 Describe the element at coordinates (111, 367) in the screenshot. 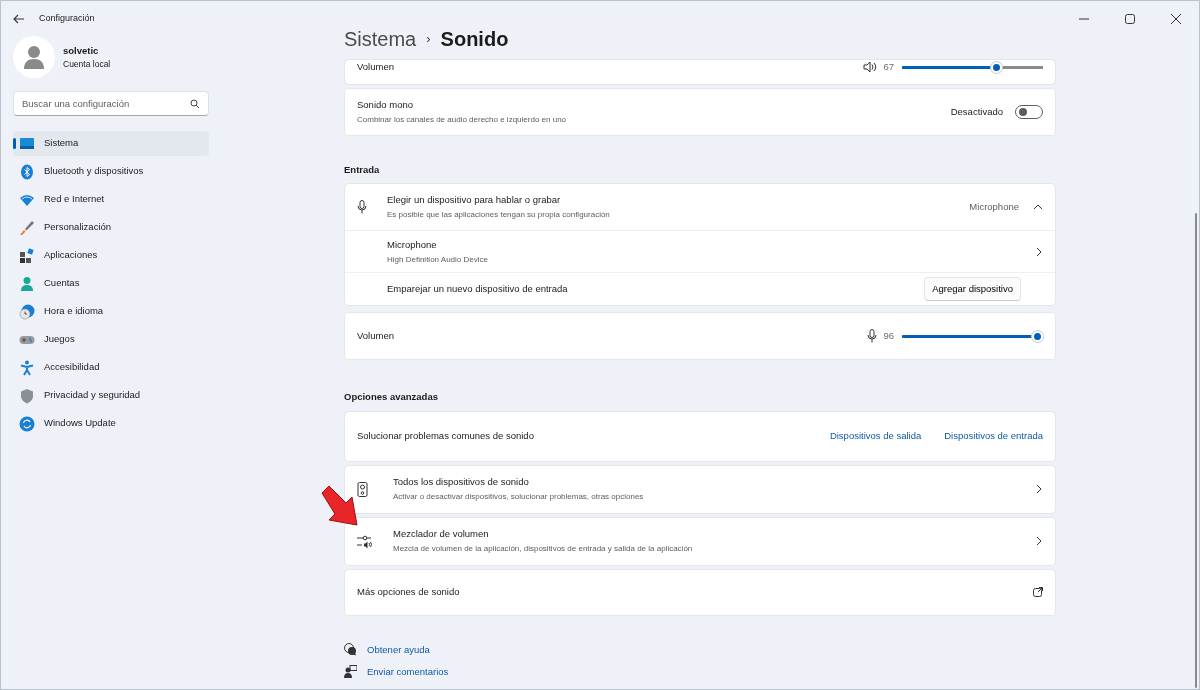

I see `sidebar-item: Accesibilidad` at that location.